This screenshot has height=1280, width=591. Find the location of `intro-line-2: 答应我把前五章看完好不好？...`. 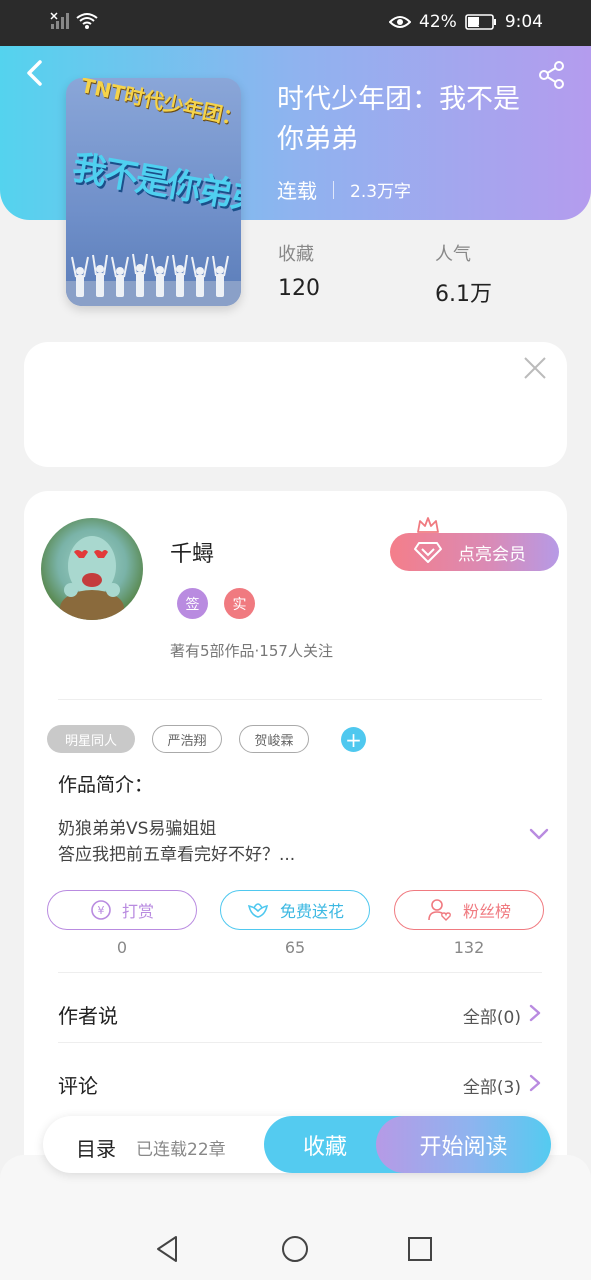

intro-line-2: 答应我把前五章看完好不好？... is located at coordinates (177, 855).